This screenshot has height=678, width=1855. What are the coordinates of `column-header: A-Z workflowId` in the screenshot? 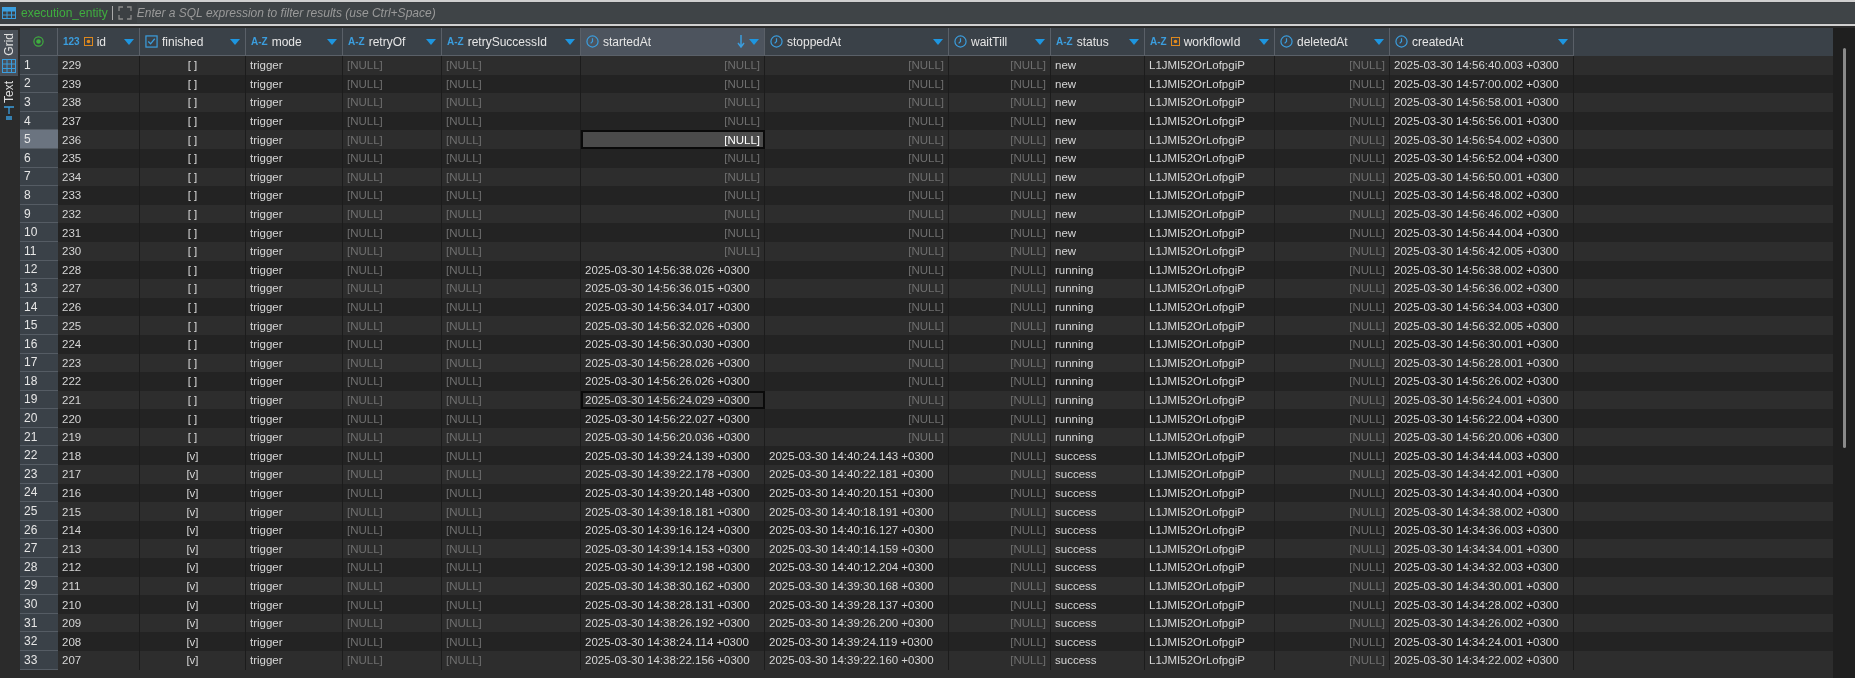 It's located at (1210, 42).